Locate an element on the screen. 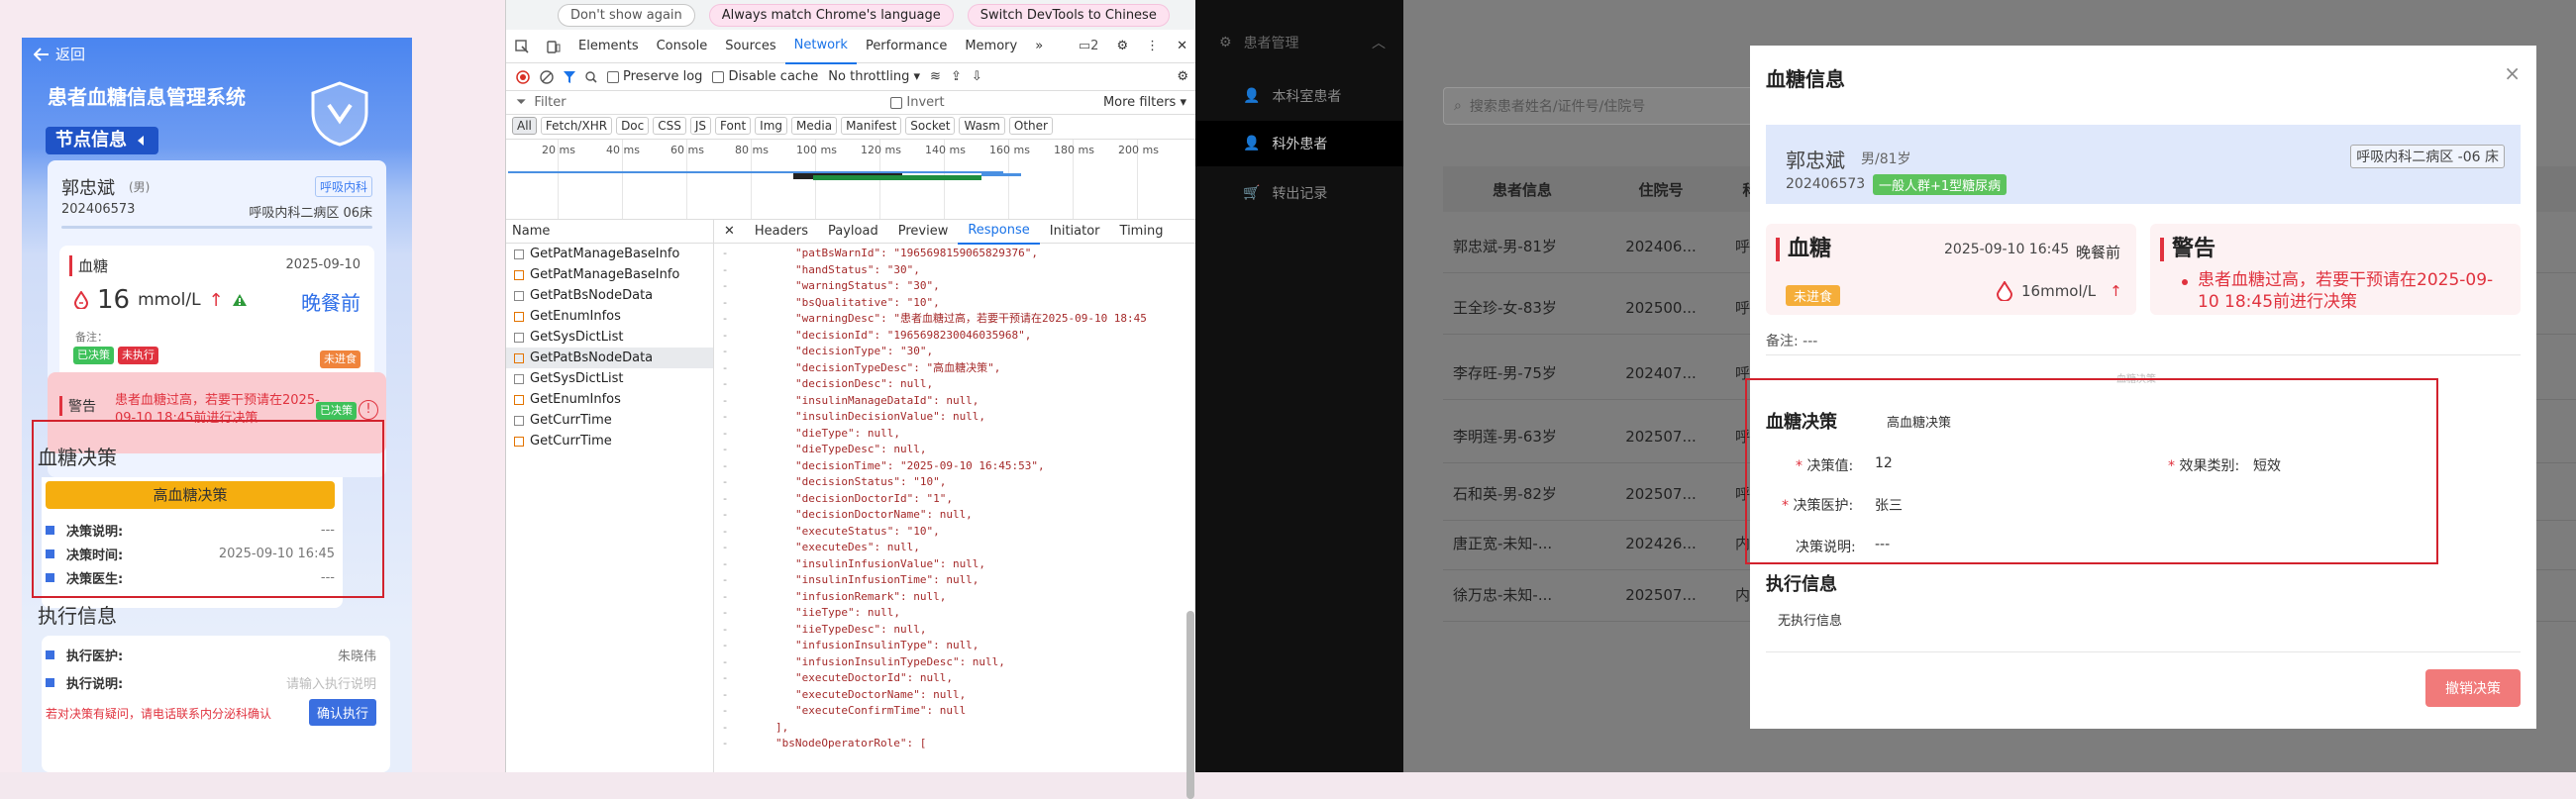 This screenshot has width=2576, height=799. type-other: Other is located at coordinates (1030, 126).